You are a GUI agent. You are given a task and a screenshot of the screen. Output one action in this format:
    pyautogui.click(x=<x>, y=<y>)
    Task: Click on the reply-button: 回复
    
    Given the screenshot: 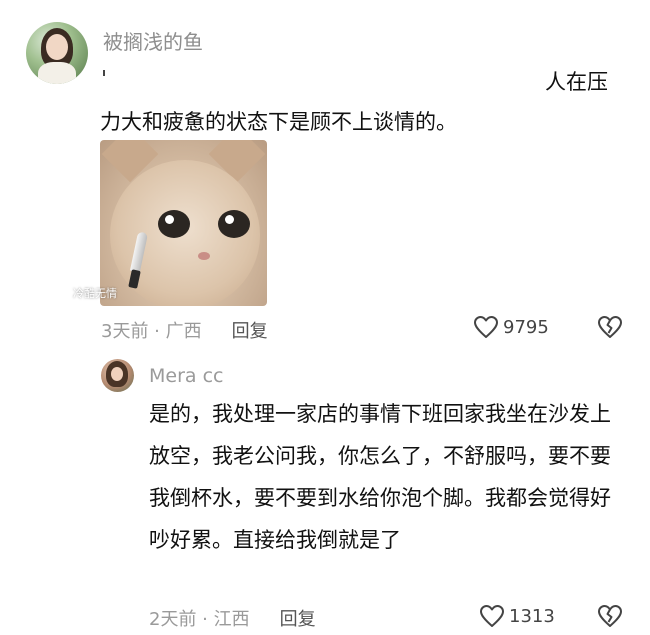 What is the action you would take?
    pyautogui.click(x=250, y=330)
    